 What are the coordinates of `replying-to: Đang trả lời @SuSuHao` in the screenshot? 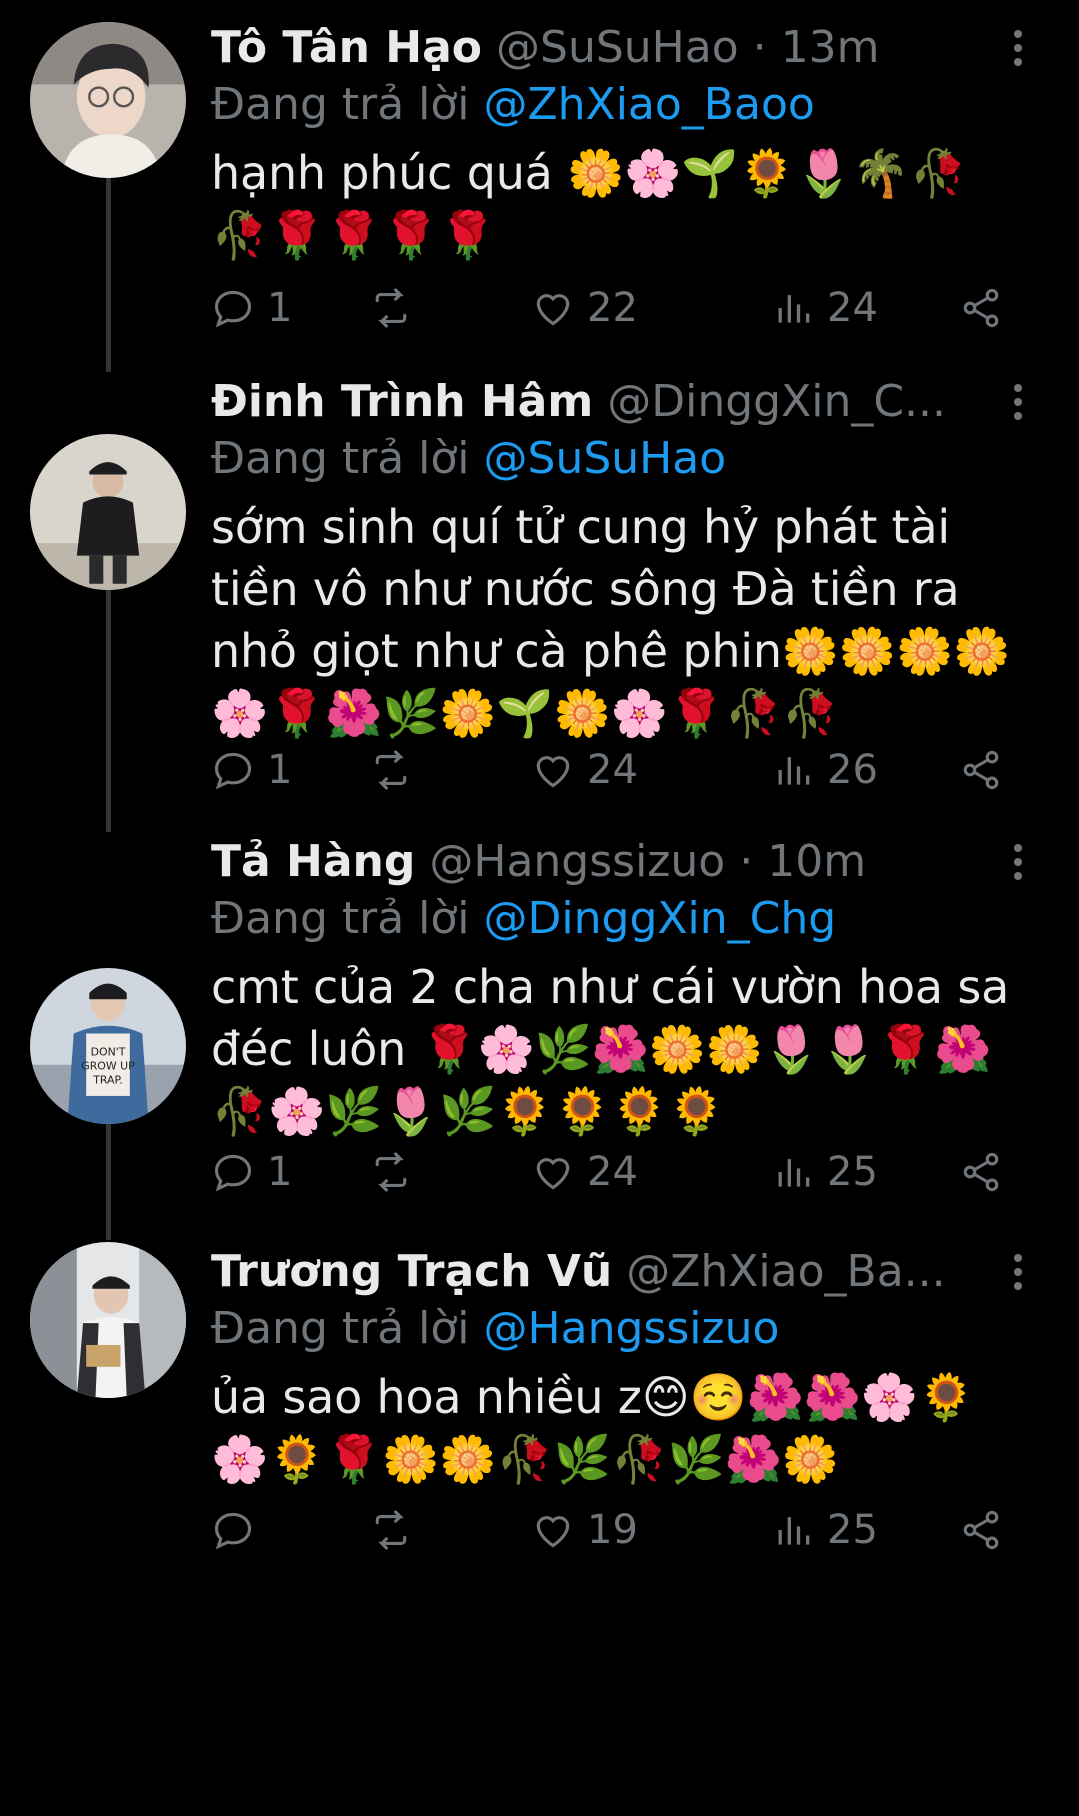 It's located at (630, 459).